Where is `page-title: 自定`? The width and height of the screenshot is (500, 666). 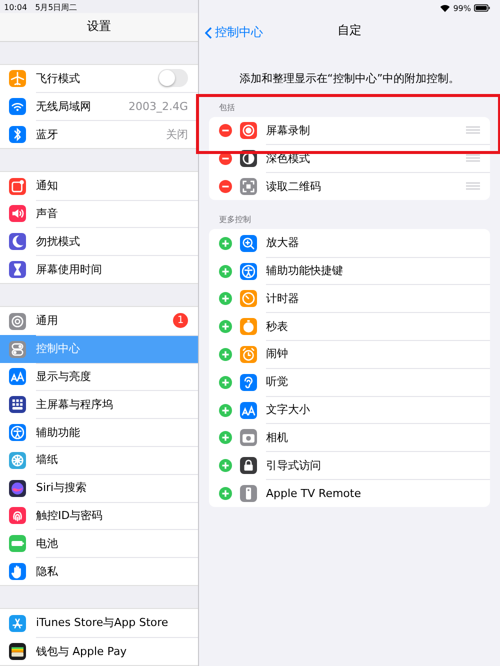 page-title: 自定 is located at coordinates (350, 30).